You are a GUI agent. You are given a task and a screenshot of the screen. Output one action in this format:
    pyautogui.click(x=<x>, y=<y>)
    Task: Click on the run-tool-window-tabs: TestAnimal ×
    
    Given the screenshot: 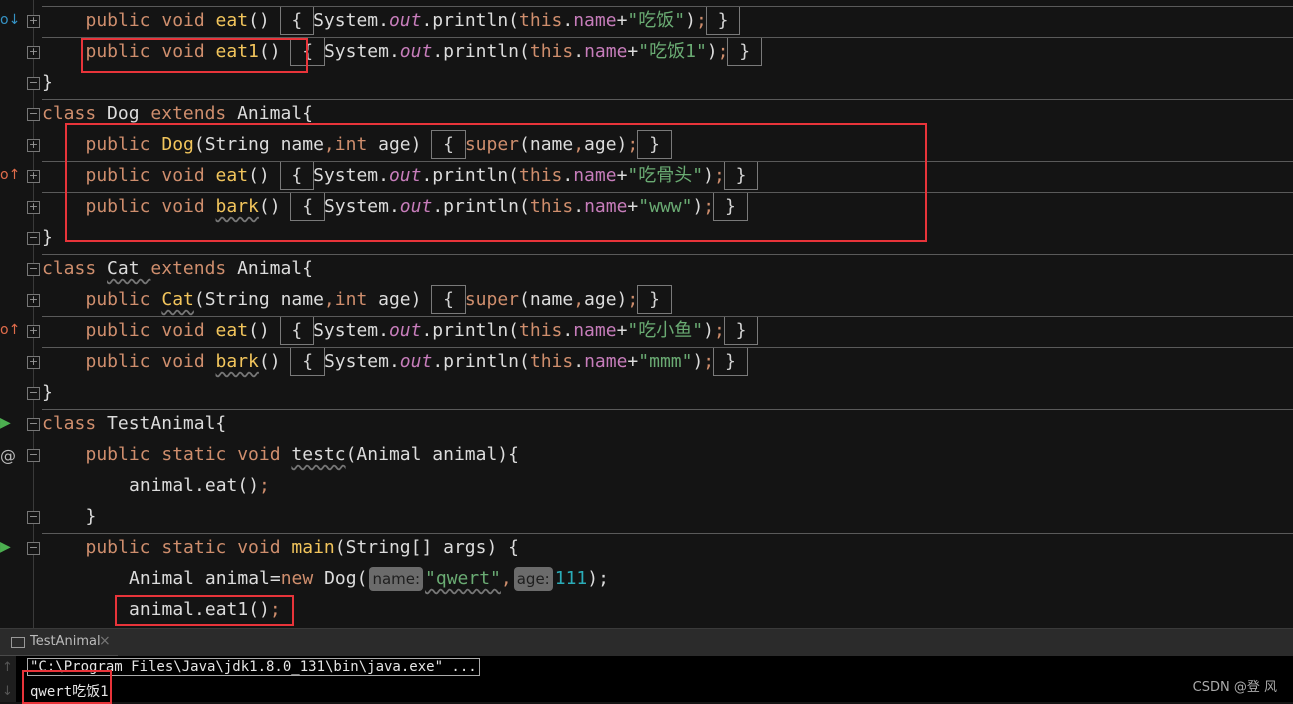 What is the action you would take?
    pyautogui.click(x=646, y=642)
    